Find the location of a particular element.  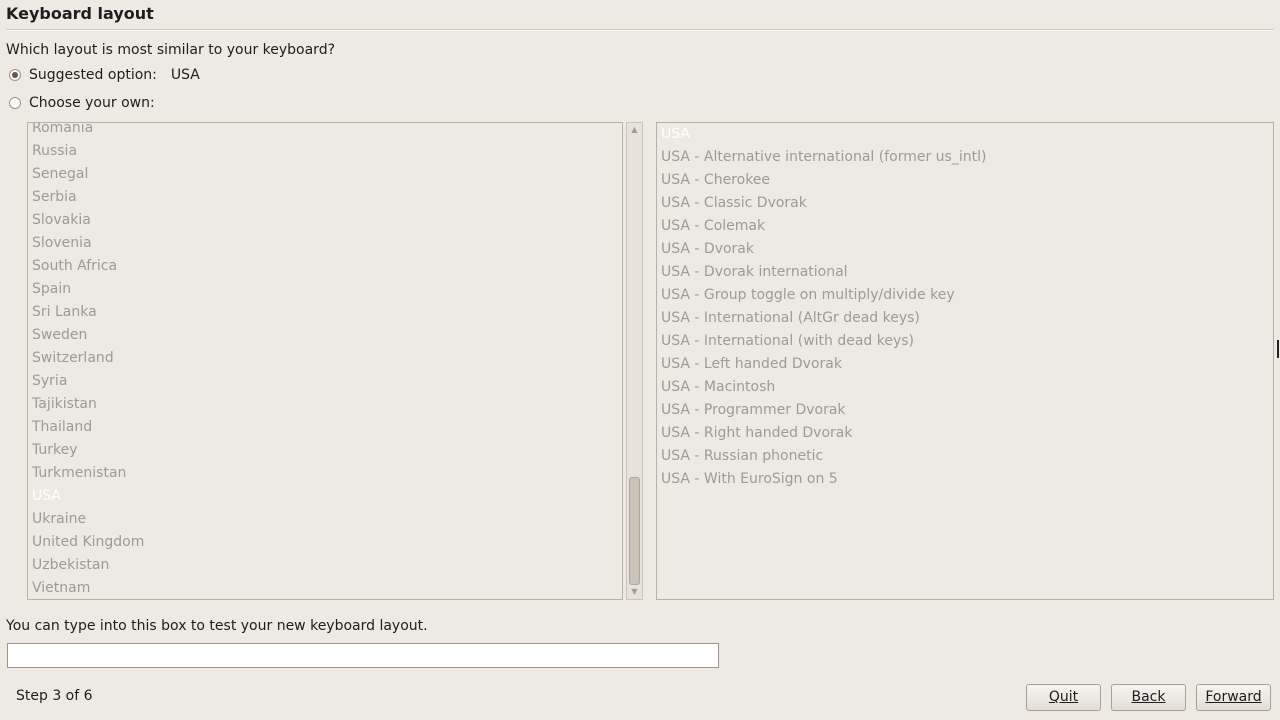

quit-button: Quit is located at coordinates (1063, 697).